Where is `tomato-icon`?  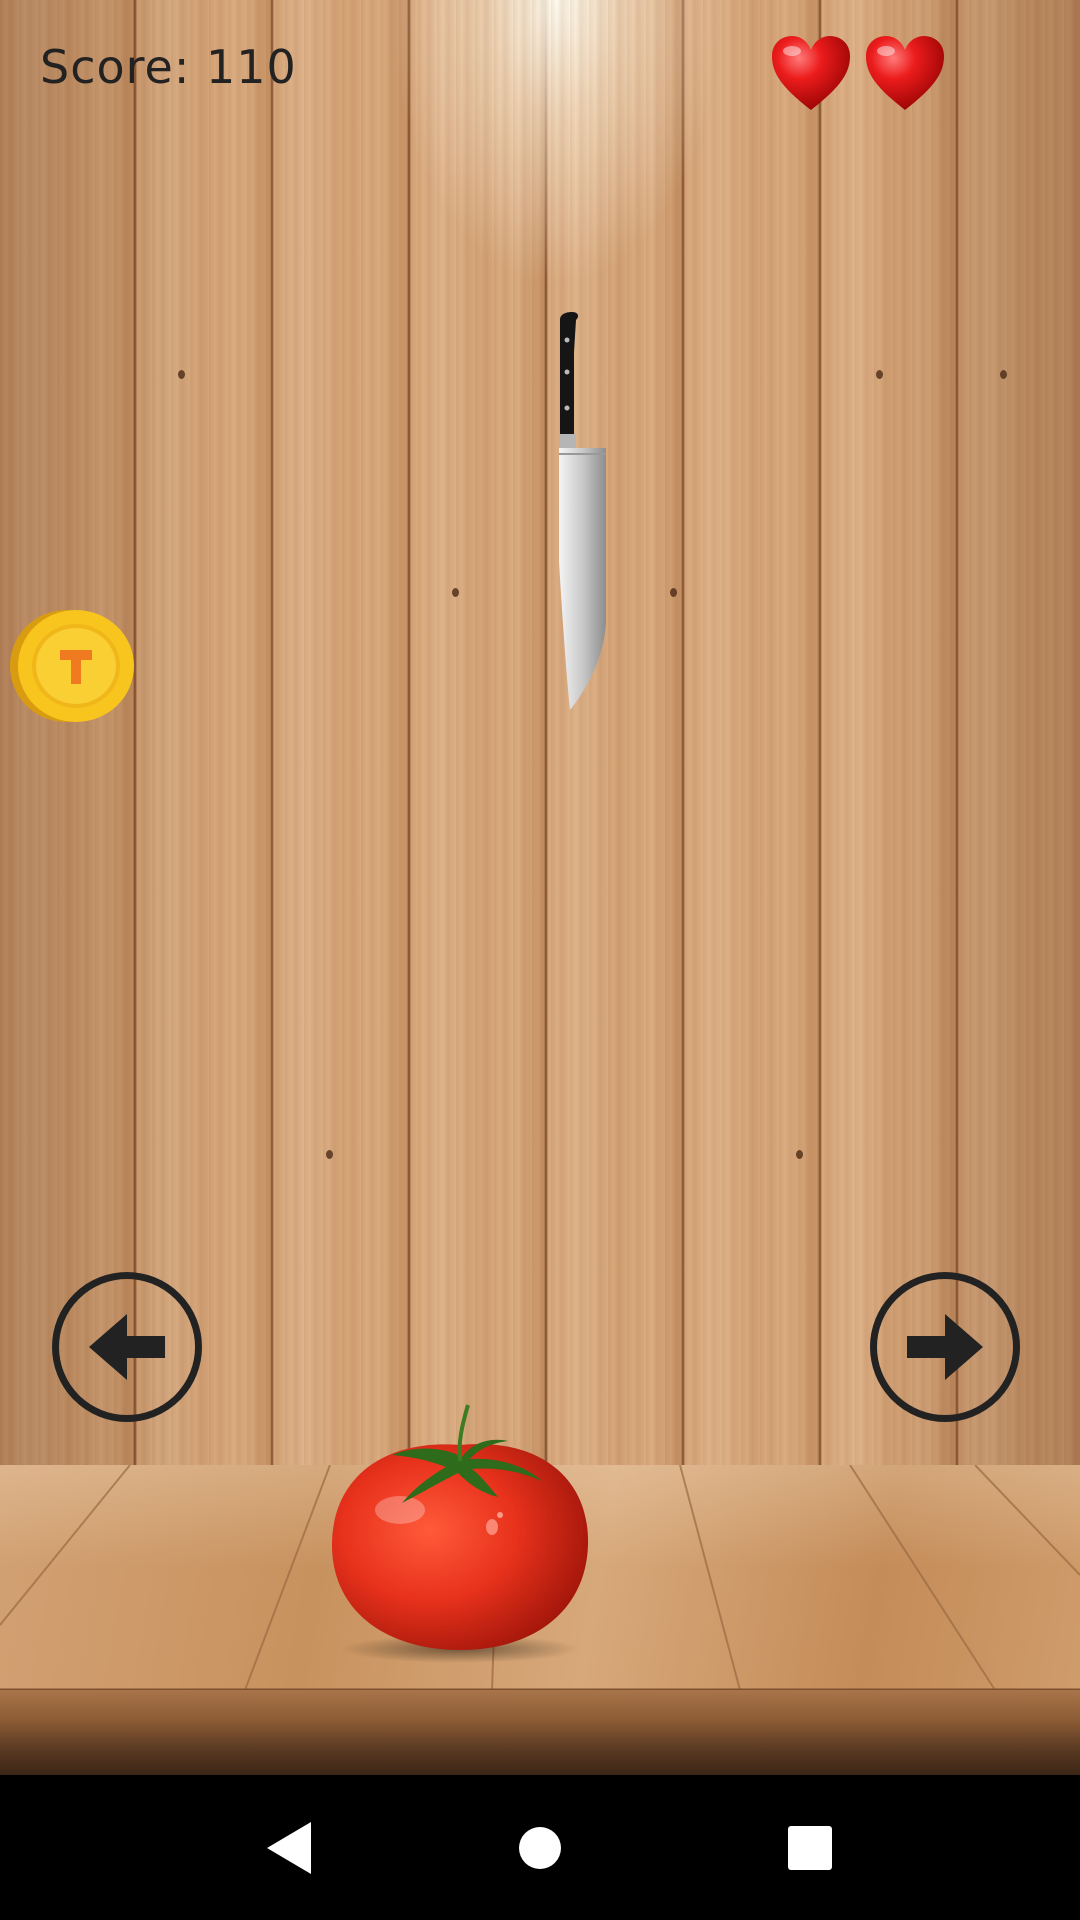 tomato-icon is located at coordinates (460, 1532).